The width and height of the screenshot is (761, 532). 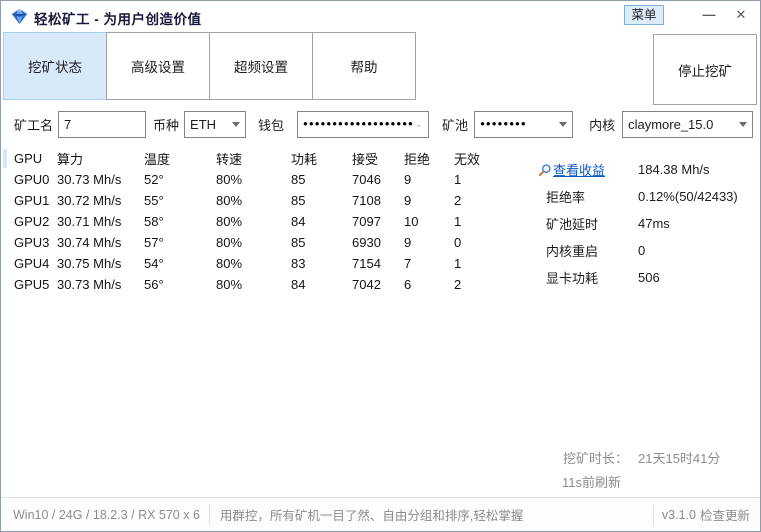 What do you see at coordinates (419, 124) in the screenshot?
I see `chevron-down-icon: ⌄` at bounding box center [419, 124].